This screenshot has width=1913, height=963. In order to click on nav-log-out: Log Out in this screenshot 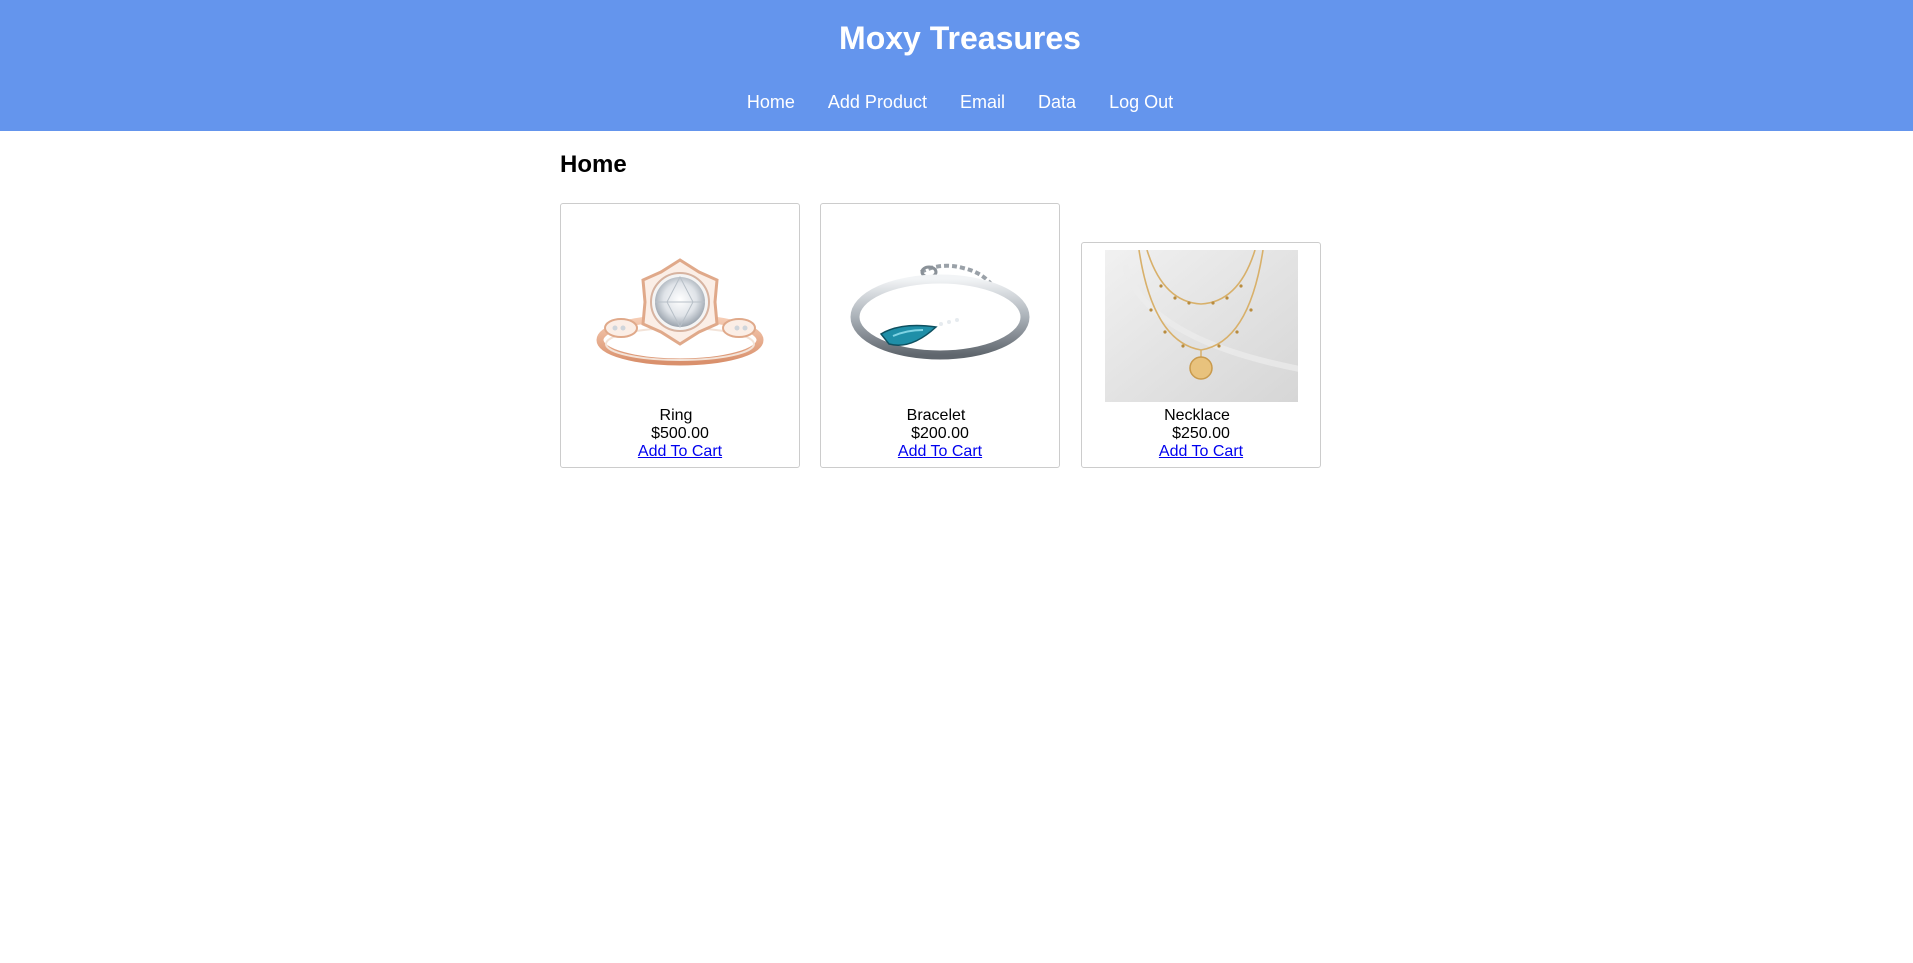, I will do `click(1141, 102)`.